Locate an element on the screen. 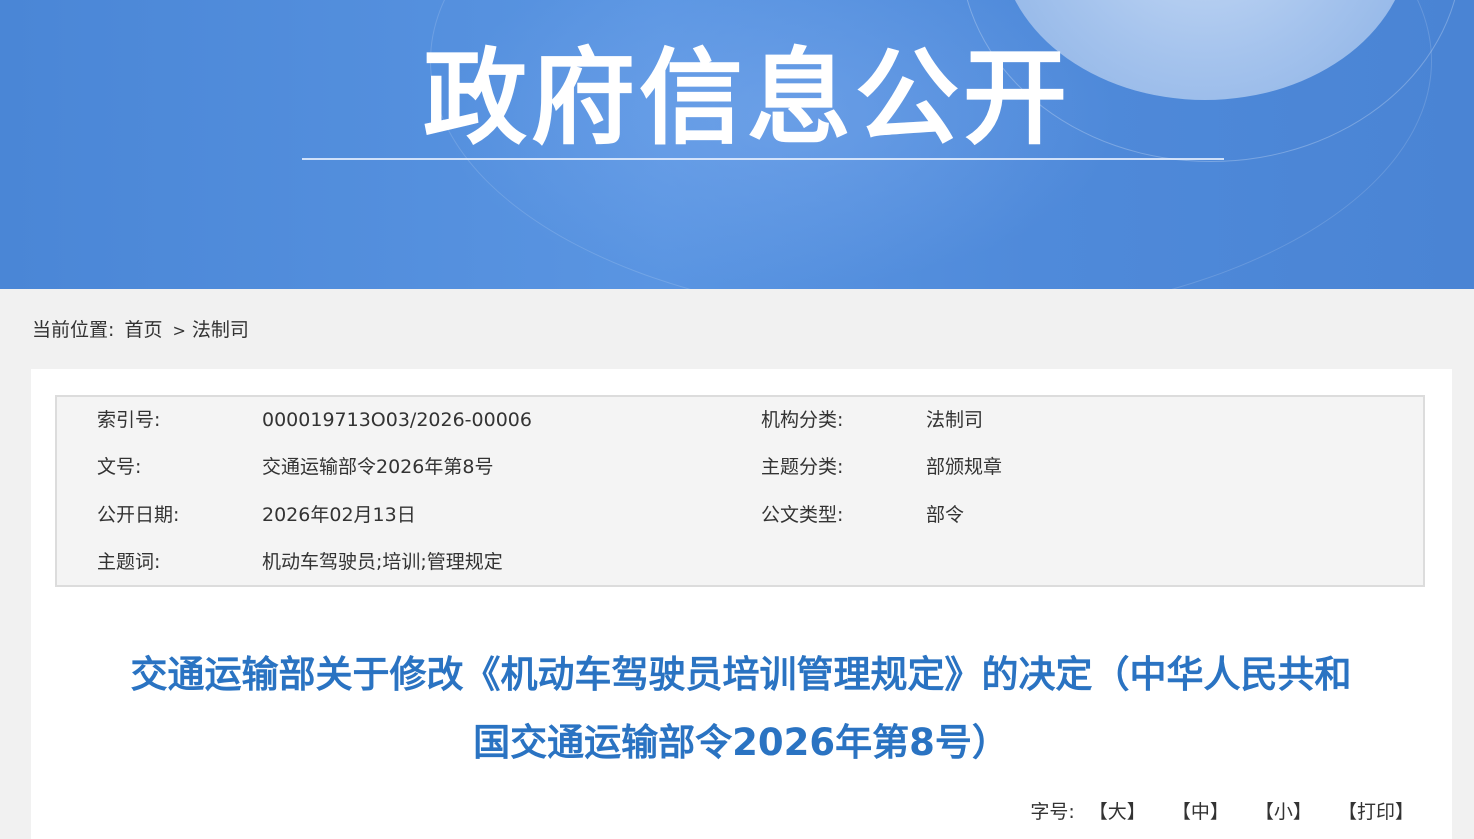  meta-label-agency: 机构分类: is located at coordinates (802, 420).